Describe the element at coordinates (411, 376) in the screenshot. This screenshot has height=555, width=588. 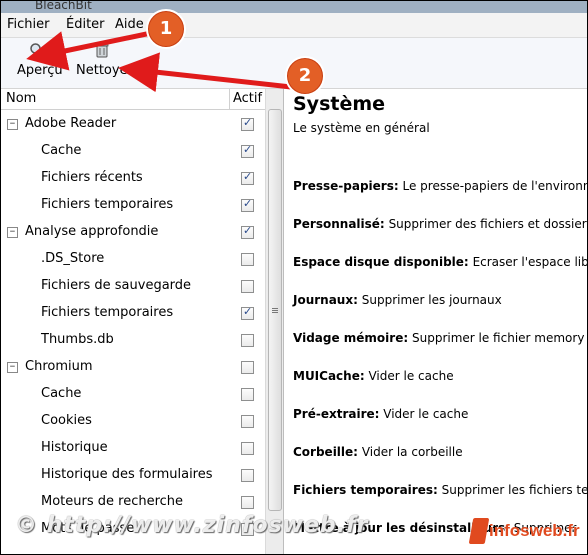
I see `detail-entry-desc: Vider le cache` at that location.